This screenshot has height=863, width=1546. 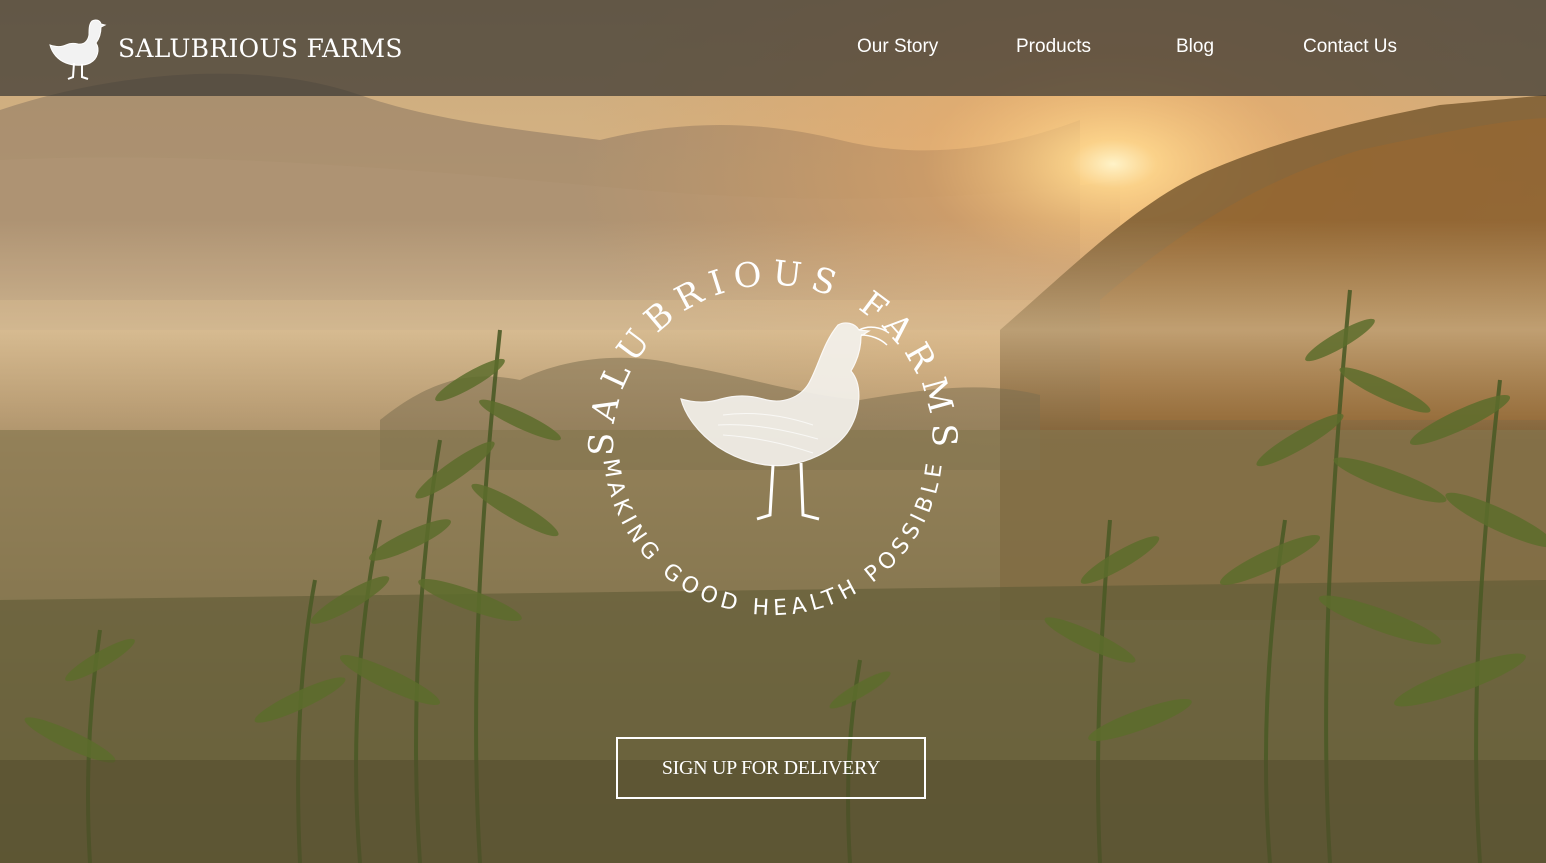 I want to click on nav-products: Products, so click(x=1053, y=47).